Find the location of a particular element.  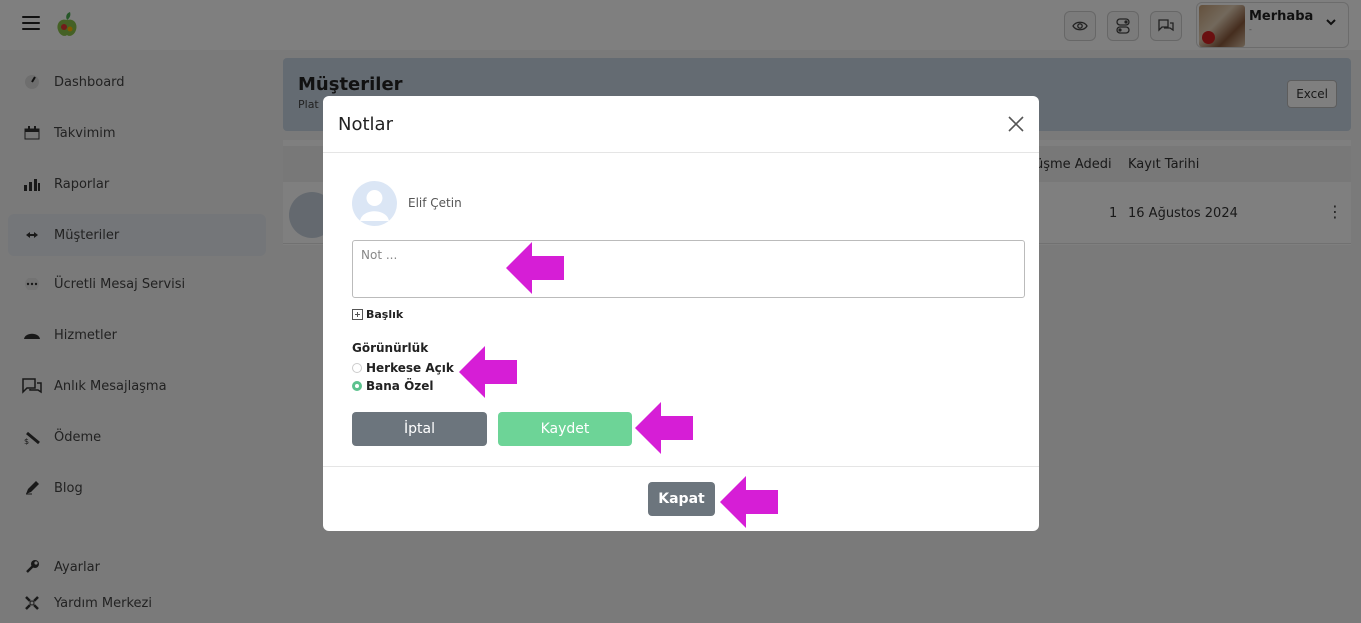

visibility-option-public: Herkese Açık is located at coordinates (403, 368).